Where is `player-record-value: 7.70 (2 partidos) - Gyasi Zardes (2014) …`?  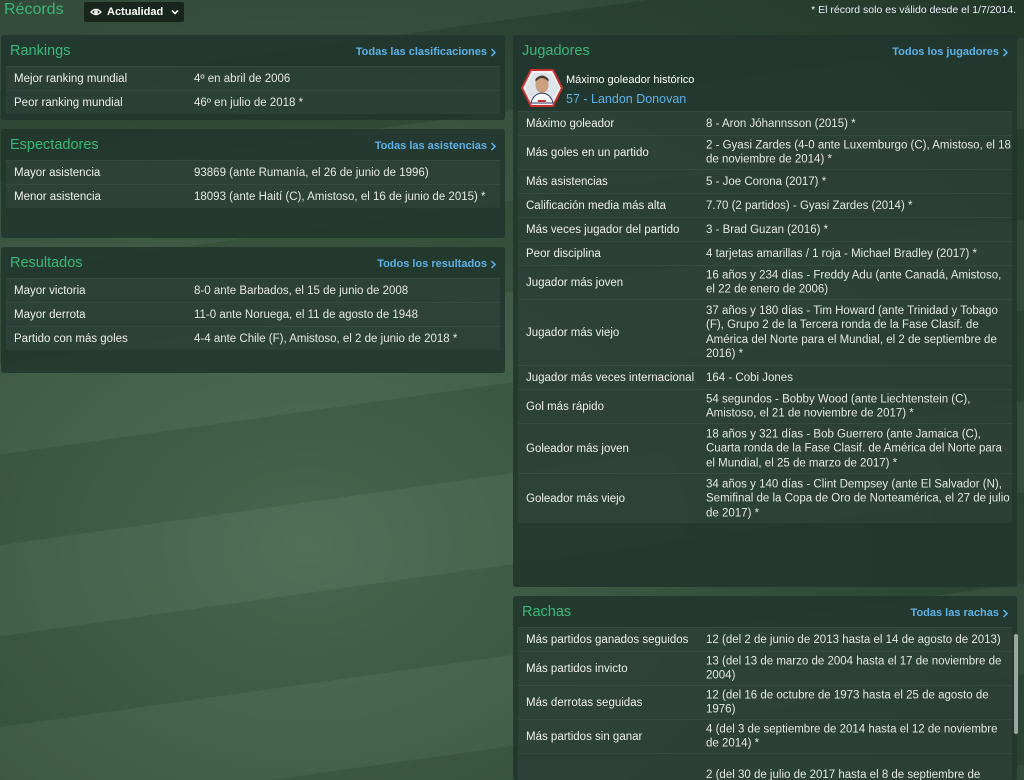
player-record-value: 7.70 (2 partidos) - Gyasi Zardes (2014) … is located at coordinates (858, 205).